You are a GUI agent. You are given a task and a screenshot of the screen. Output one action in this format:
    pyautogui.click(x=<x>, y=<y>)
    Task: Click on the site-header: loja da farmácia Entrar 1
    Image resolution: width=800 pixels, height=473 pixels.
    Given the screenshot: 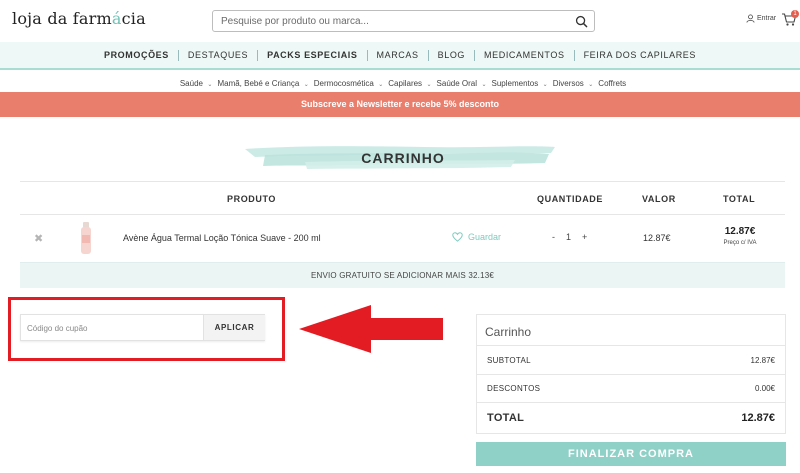 What is the action you would take?
    pyautogui.click(x=400, y=21)
    